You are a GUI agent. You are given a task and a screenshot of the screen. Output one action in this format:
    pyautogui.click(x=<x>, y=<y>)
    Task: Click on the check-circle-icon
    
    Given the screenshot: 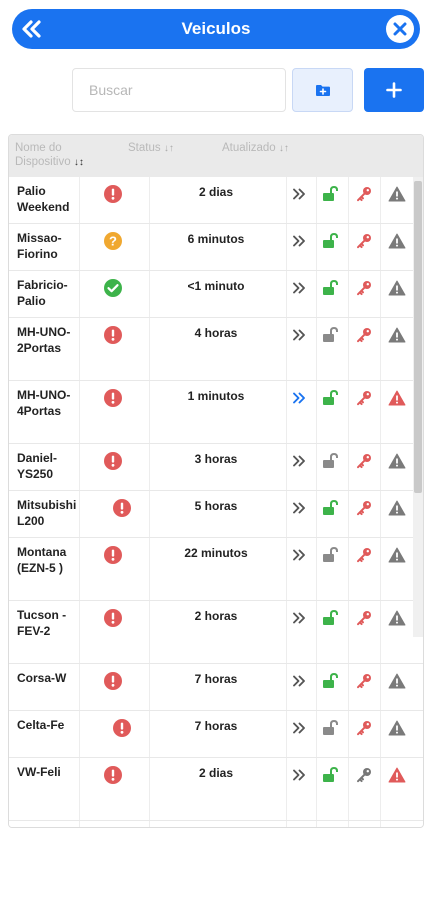 What is the action you would take?
    pyautogui.click(x=113, y=288)
    